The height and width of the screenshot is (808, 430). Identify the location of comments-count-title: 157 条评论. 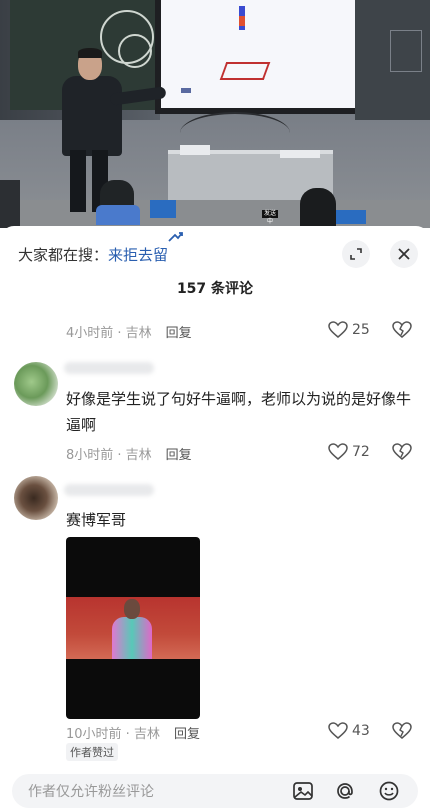
(215, 289).